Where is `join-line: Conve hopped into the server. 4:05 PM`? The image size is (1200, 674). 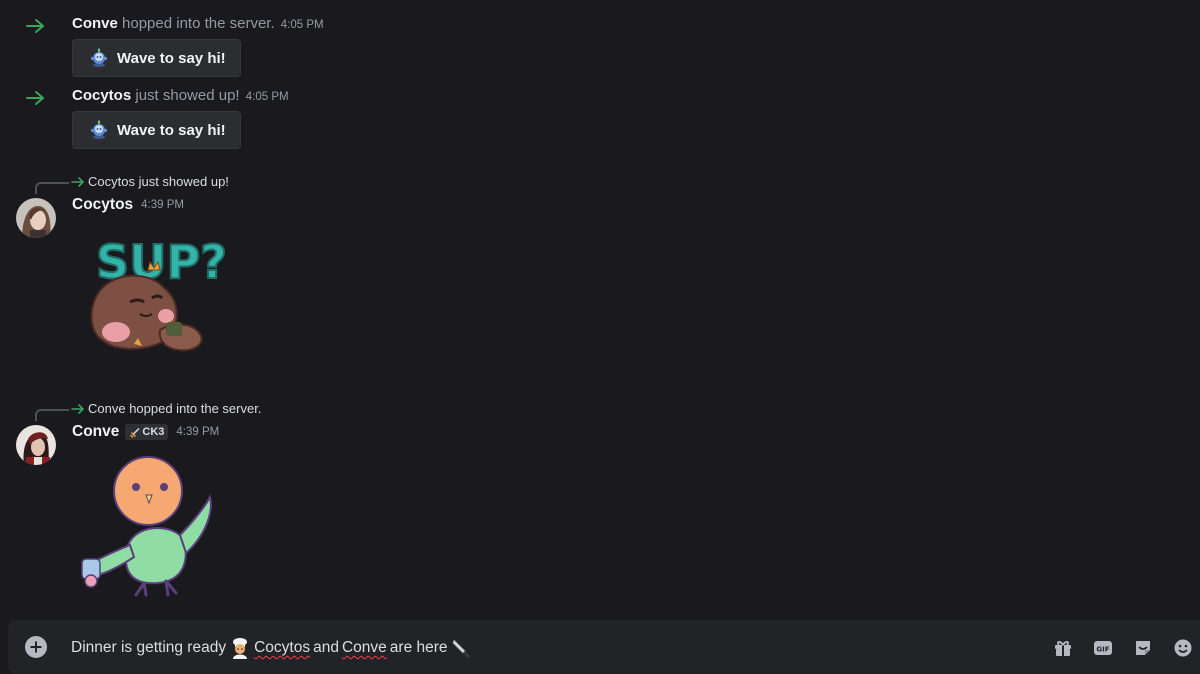
join-line: Conve hopped into the server. 4:05 PM is located at coordinates (198, 23).